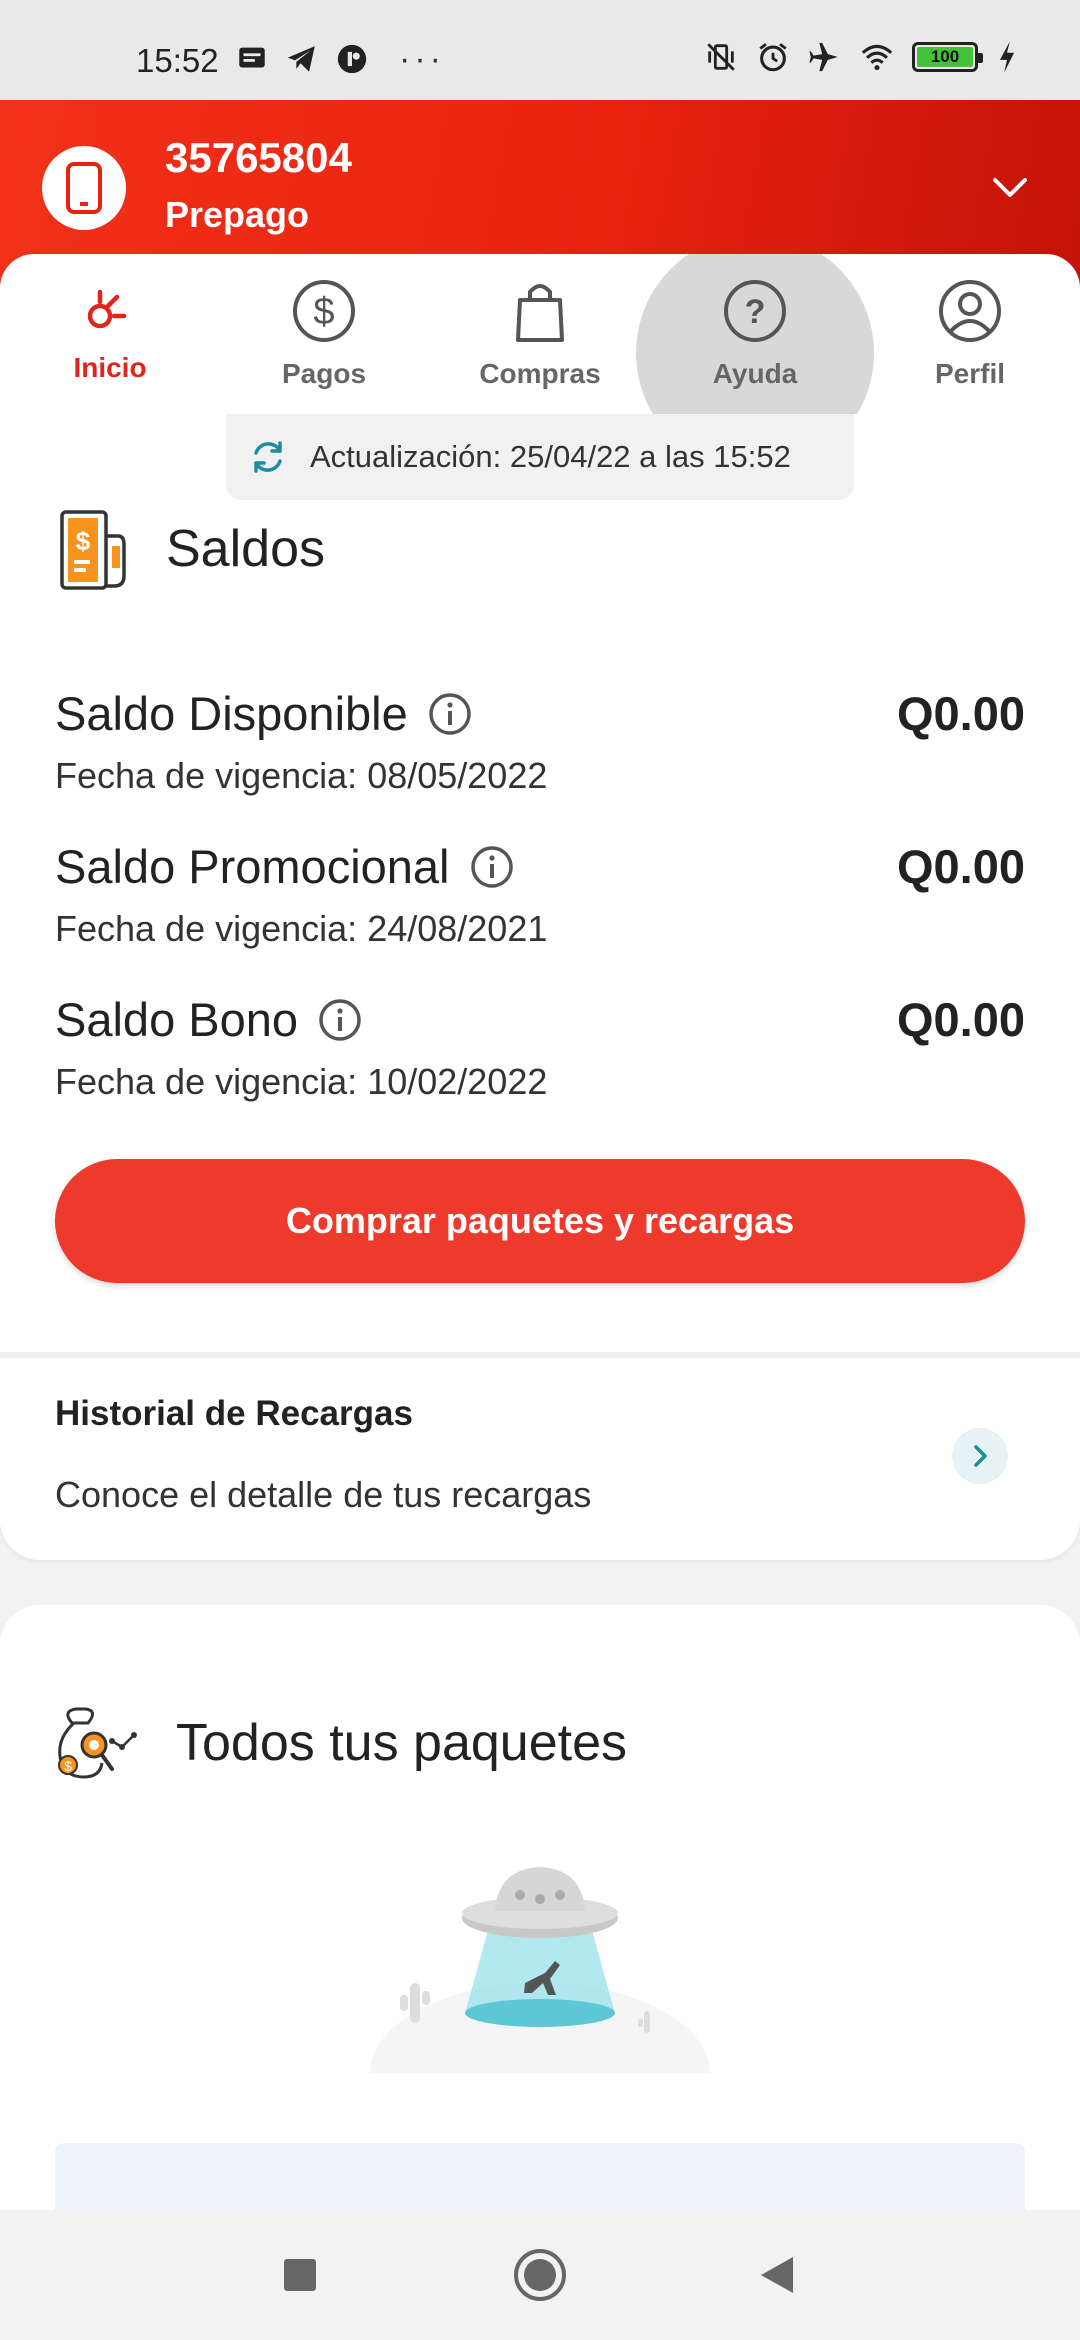 This screenshot has width=1080, height=2340. What do you see at coordinates (245, 549) in the screenshot?
I see `saldos-title: Saldos` at bounding box center [245, 549].